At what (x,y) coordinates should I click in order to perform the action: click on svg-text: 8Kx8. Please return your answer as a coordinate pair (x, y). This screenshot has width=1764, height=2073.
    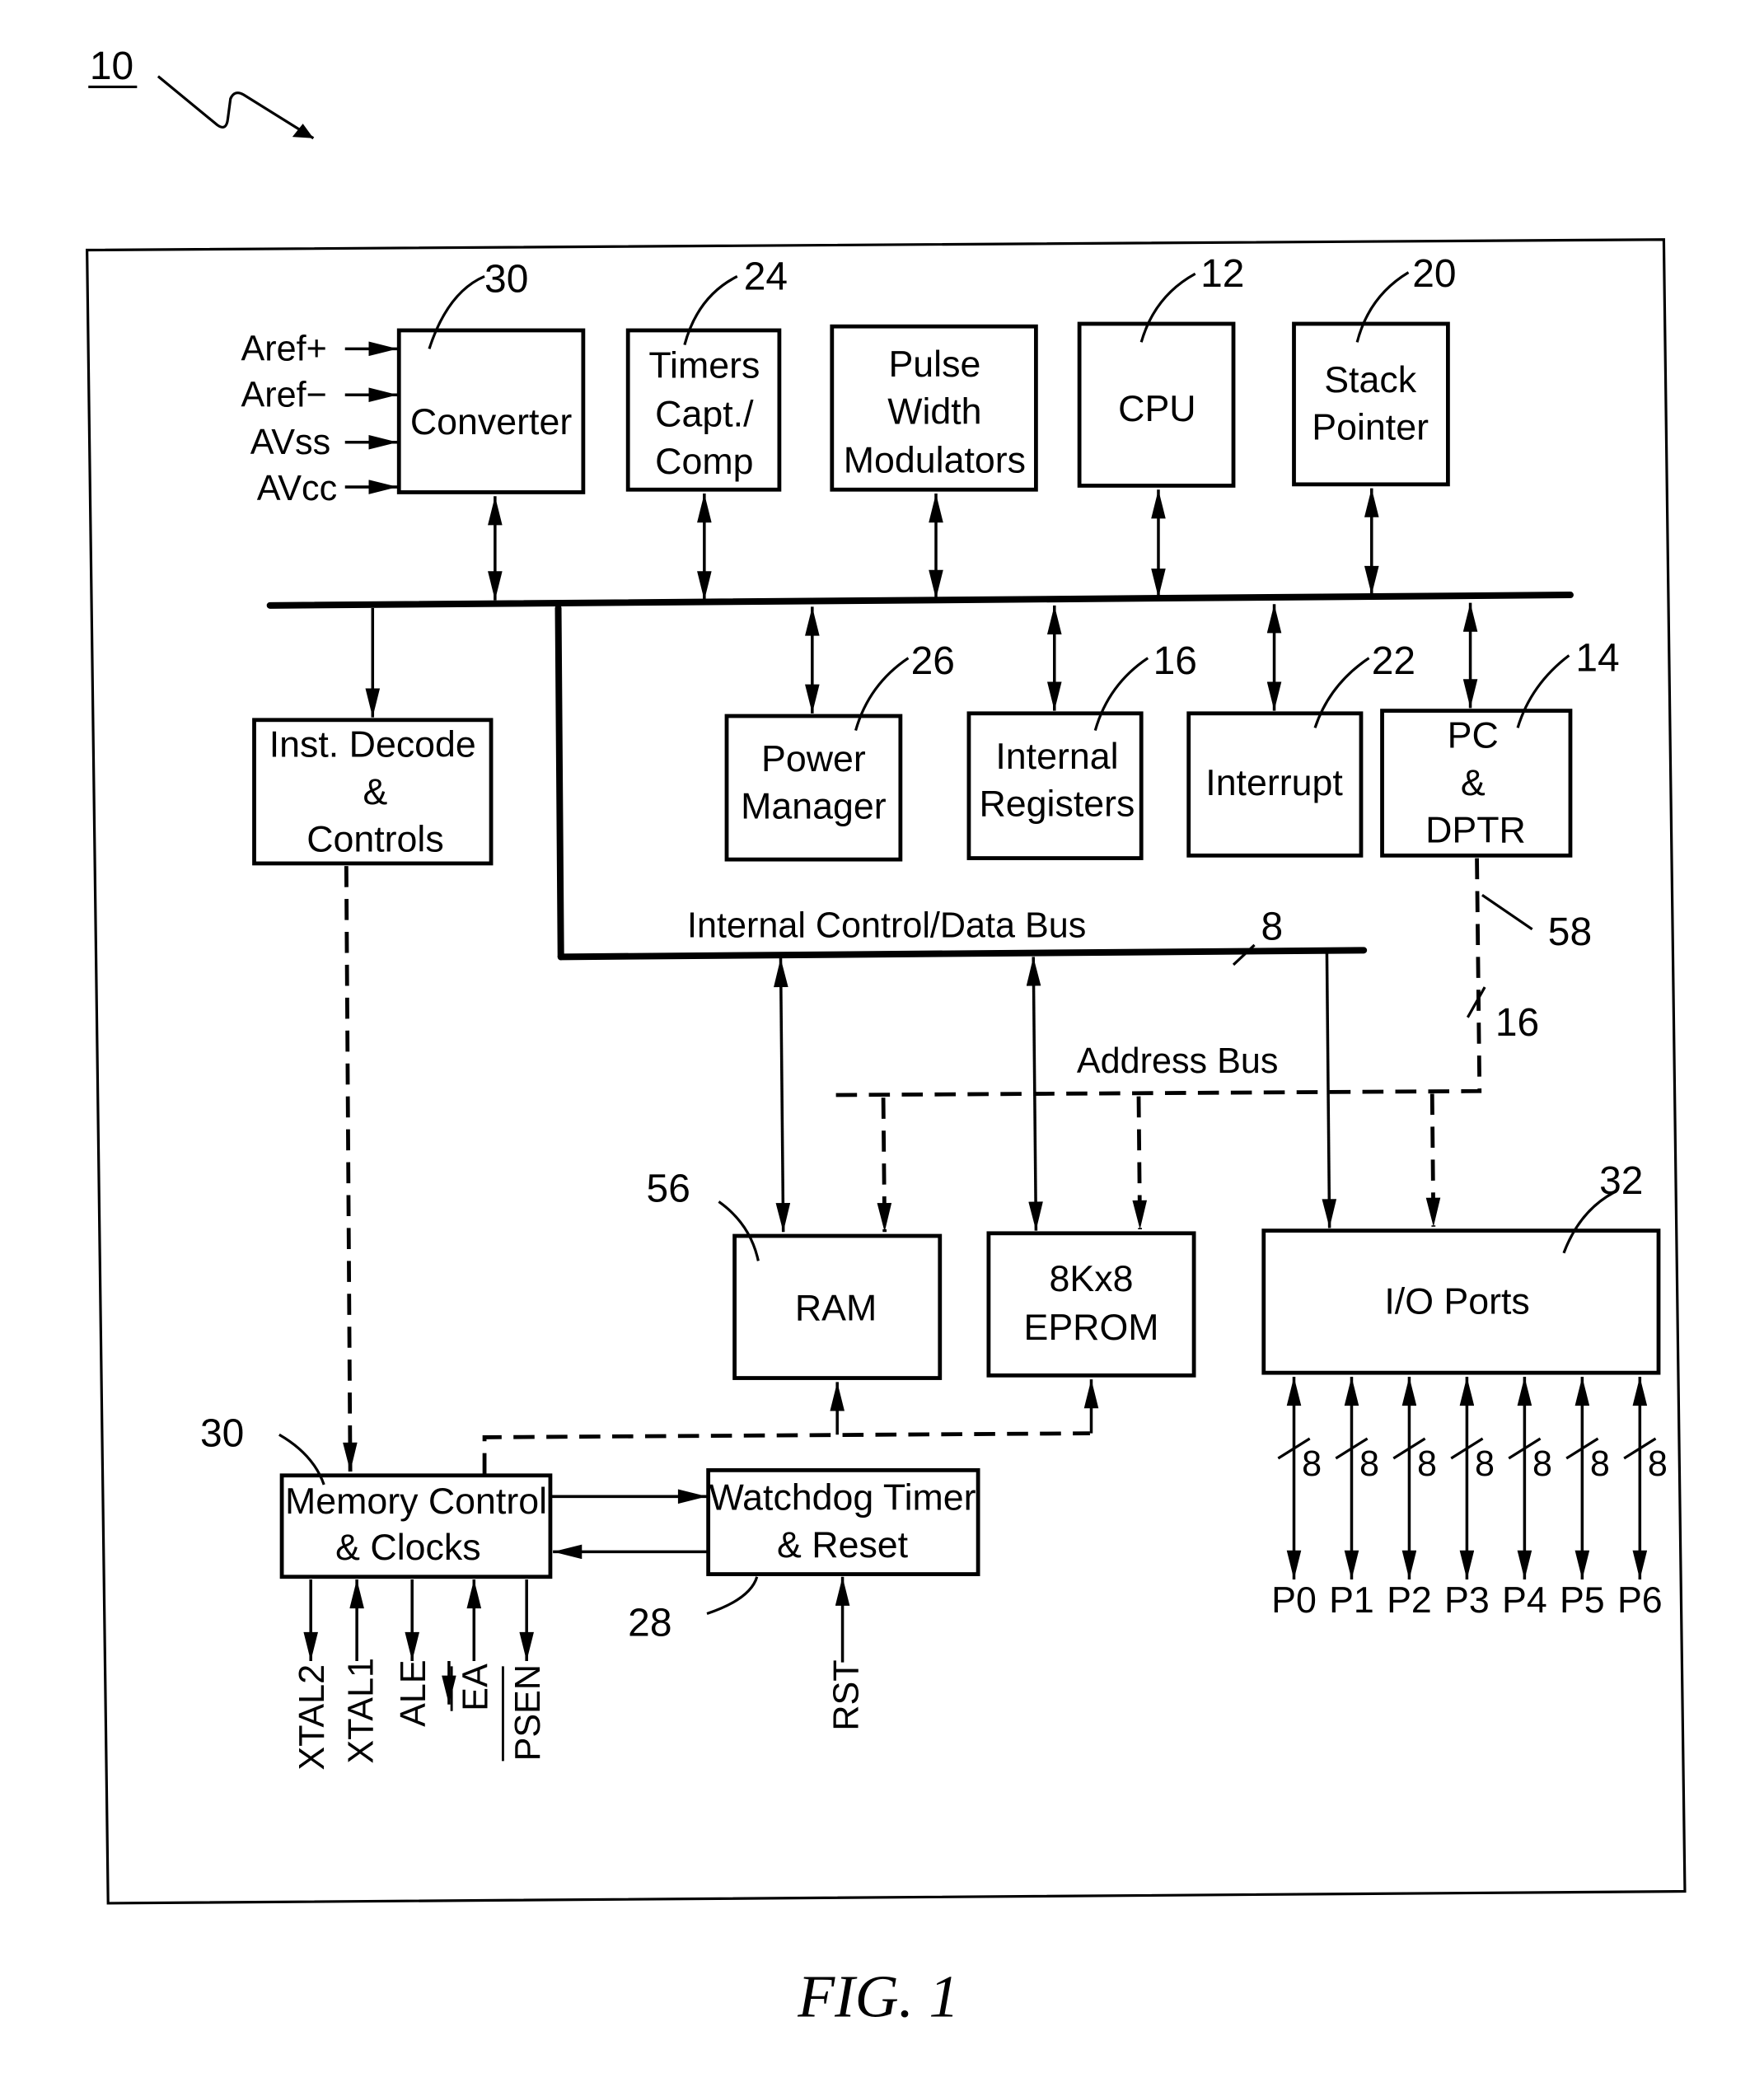
    Looking at the image, I should click on (1092, 1279).